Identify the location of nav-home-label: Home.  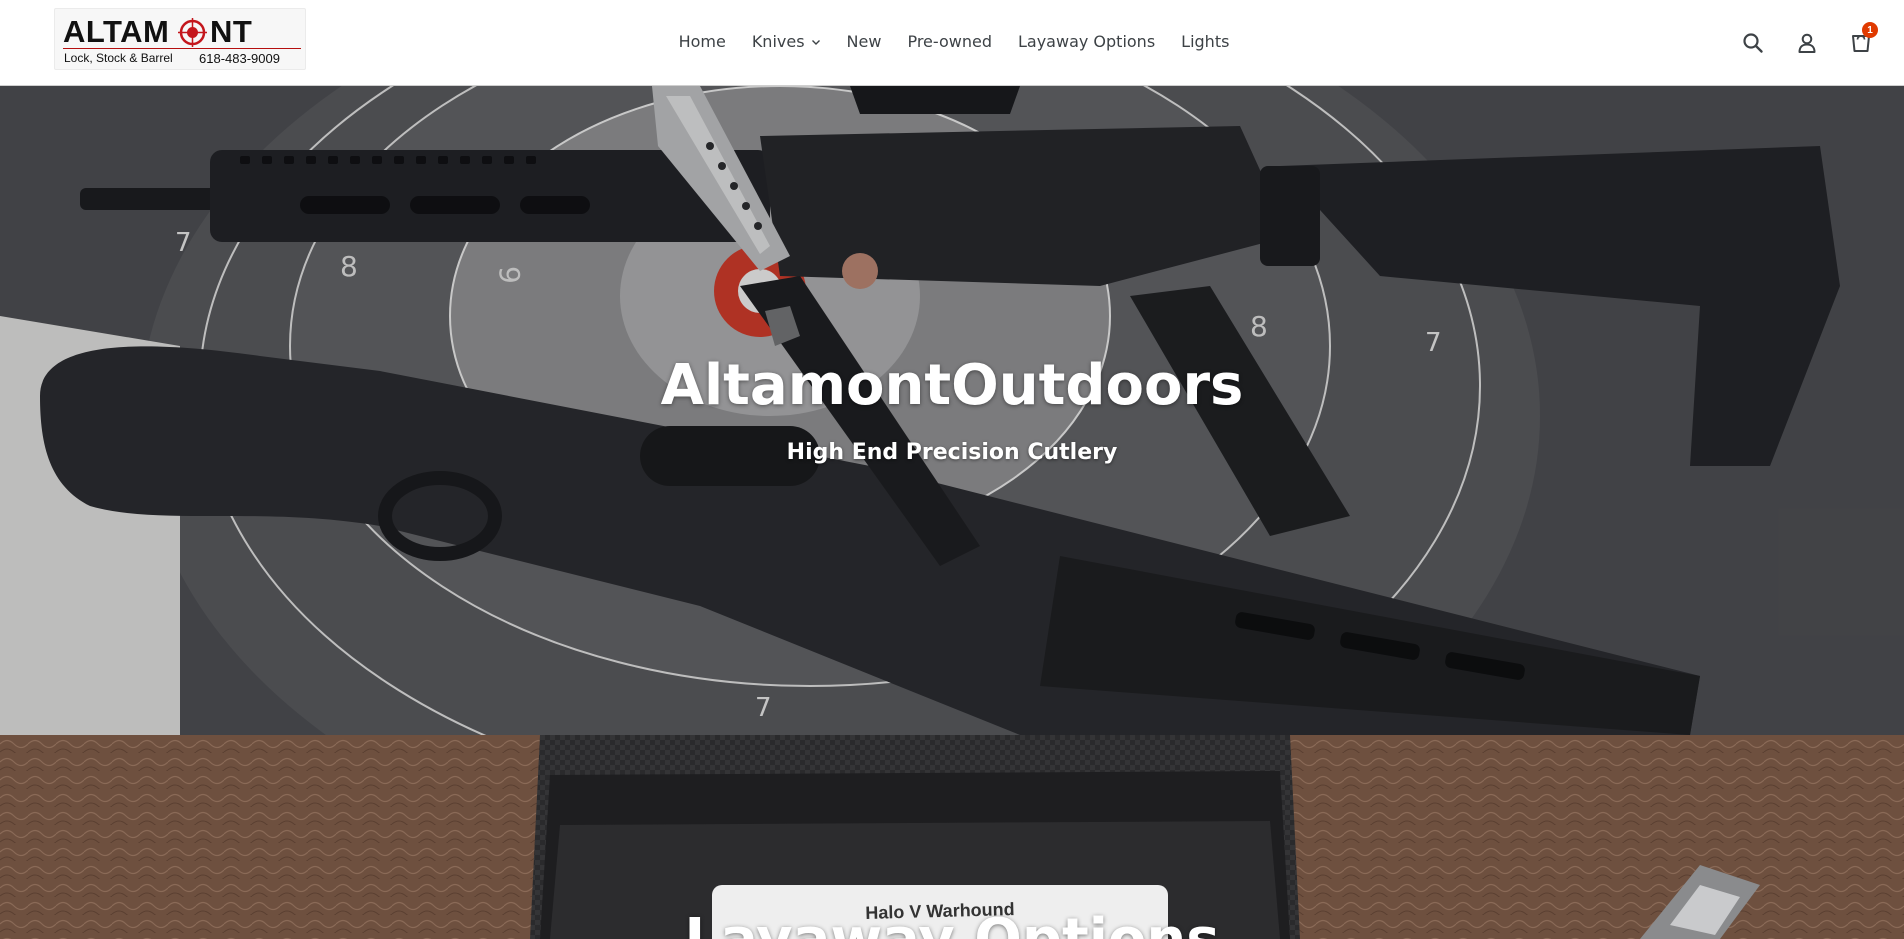
(702, 41).